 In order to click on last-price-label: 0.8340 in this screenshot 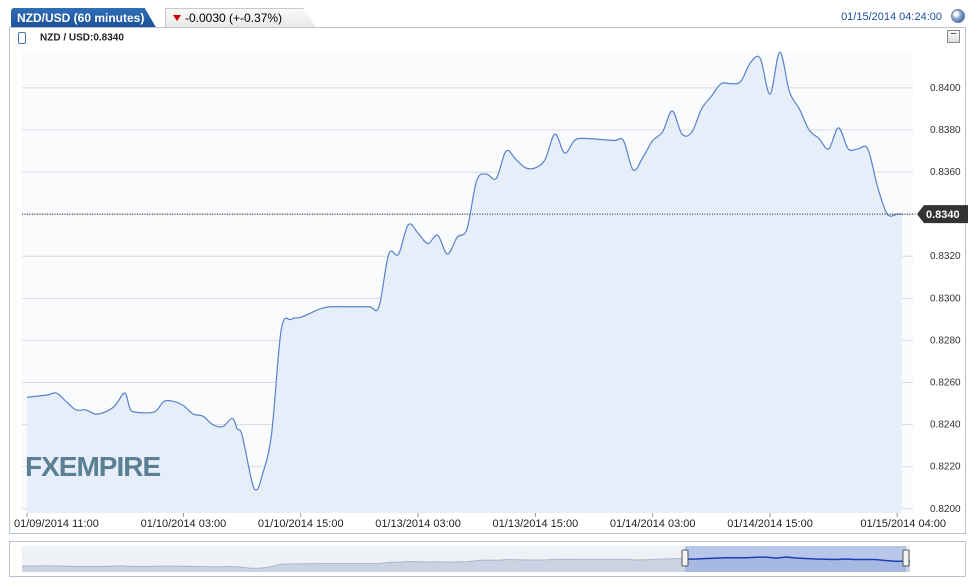, I will do `click(943, 215)`.